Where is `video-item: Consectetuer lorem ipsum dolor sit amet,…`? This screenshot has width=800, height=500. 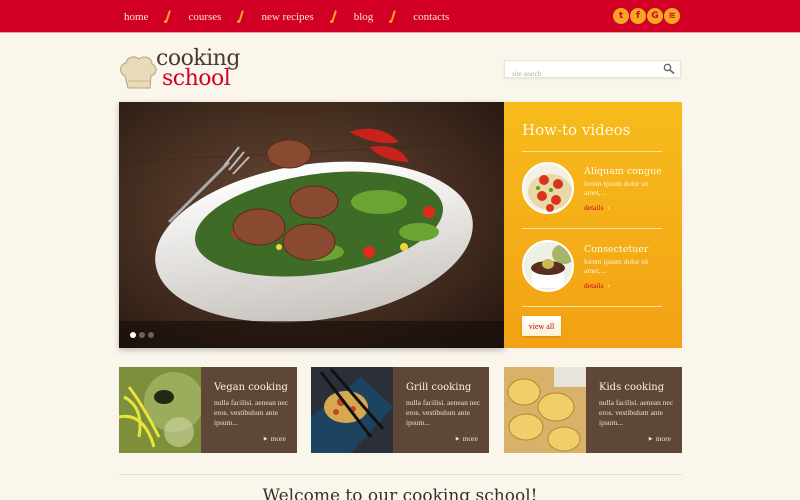
video-item: Consectetuer lorem ipsum dolor sit amet,… is located at coordinates (597, 270).